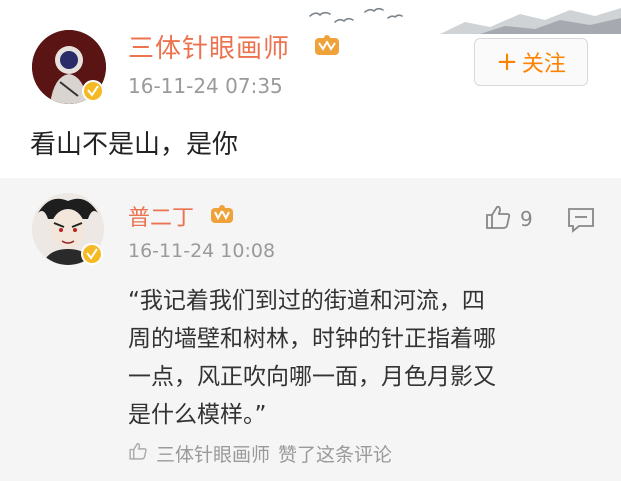 This screenshot has width=621, height=481. What do you see at coordinates (134, 145) in the screenshot?
I see `post-content: 看山不是山，是你` at bounding box center [134, 145].